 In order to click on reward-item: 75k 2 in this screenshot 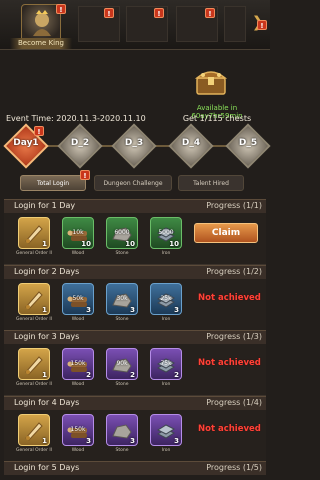, I will do `click(166, 364)`.